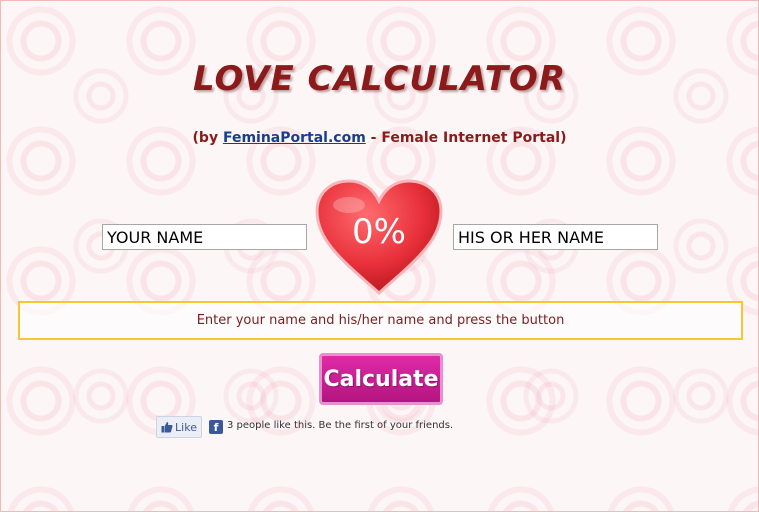 The image size is (759, 512). I want to click on thumbs-up-icon, so click(167, 427).